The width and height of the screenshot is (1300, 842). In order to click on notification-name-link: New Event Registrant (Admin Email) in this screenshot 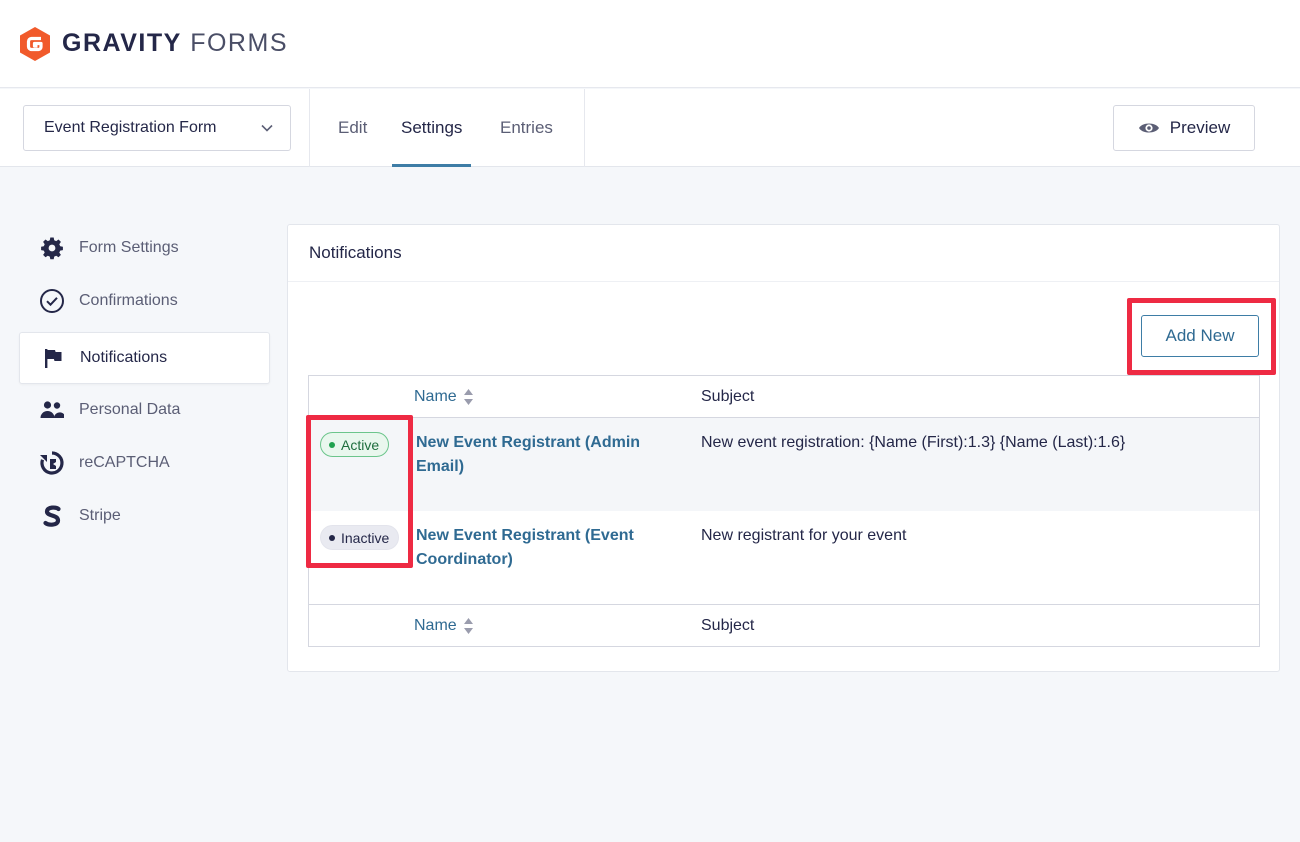, I will do `click(541, 455)`.